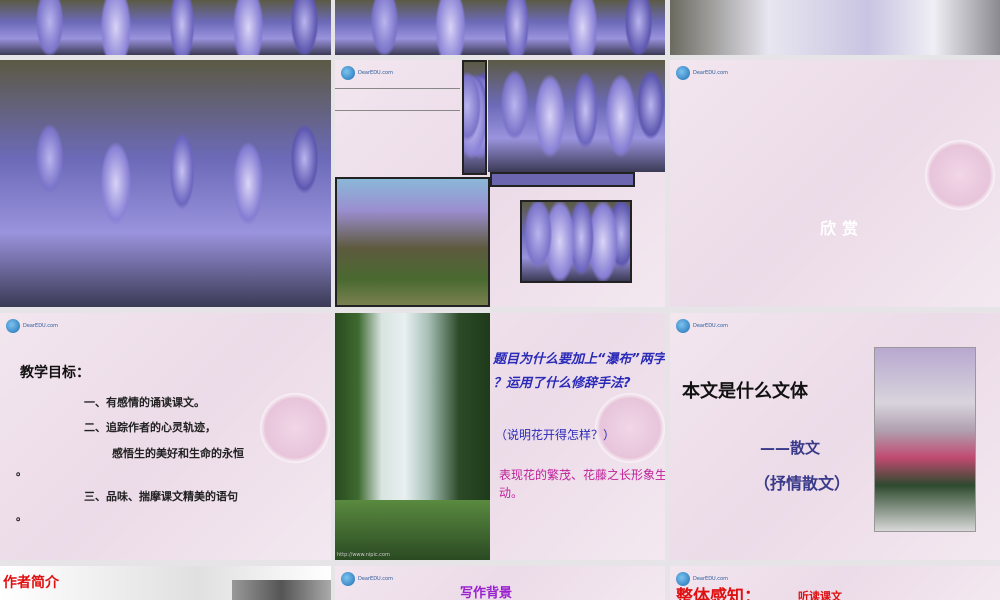 Image resolution: width=1000 pixels, height=600 pixels. What do you see at coordinates (363, 555) in the screenshot?
I see `watermark: http://www.nipic.com` at bounding box center [363, 555].